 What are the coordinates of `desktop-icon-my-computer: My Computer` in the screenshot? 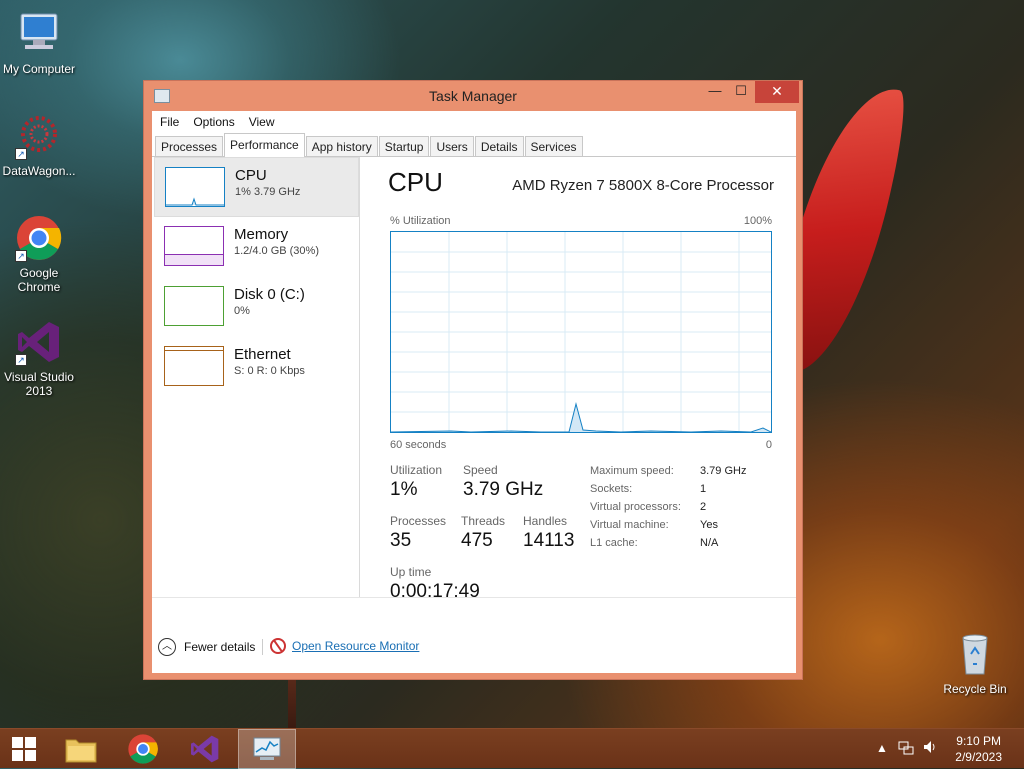 It's located at (39, 43).